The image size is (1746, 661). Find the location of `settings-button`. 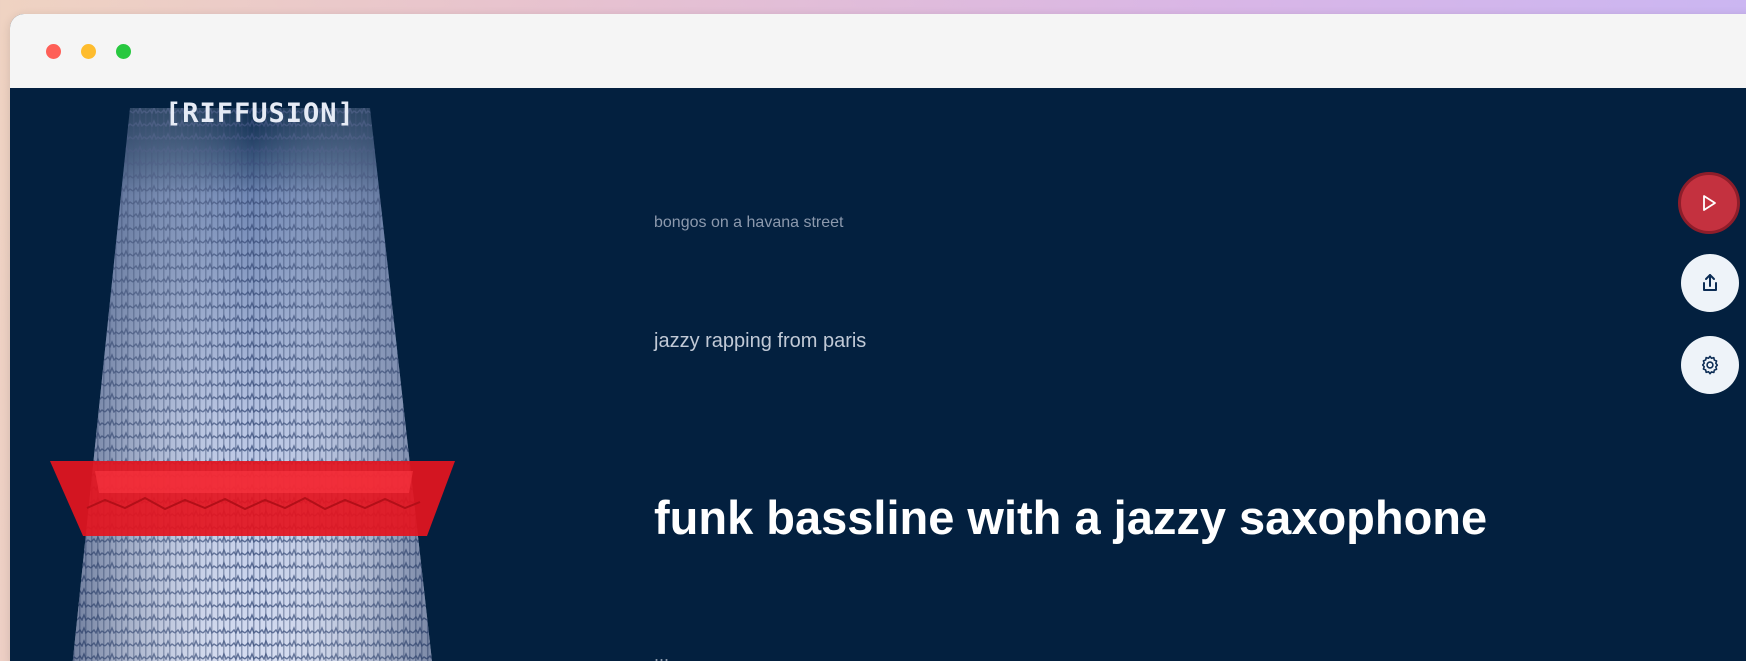

settings-button is located at coordinates (1710, 365).